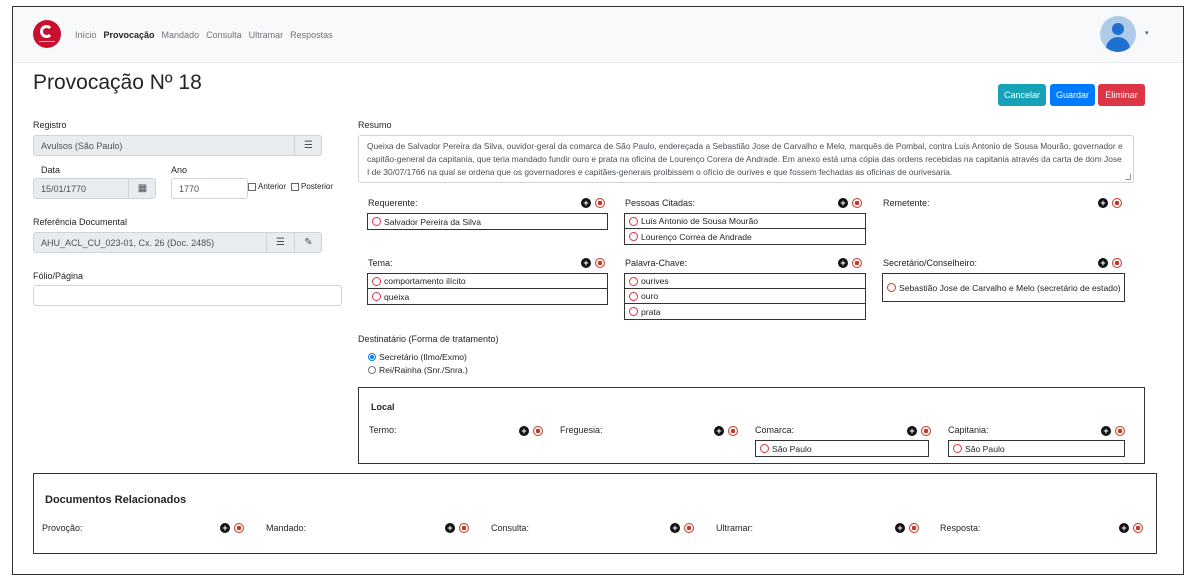  What do you see at coordinates (80, 222) in the screenshot?
I see `referencia-label: Referência Documental` at bounding box center [80, 222].